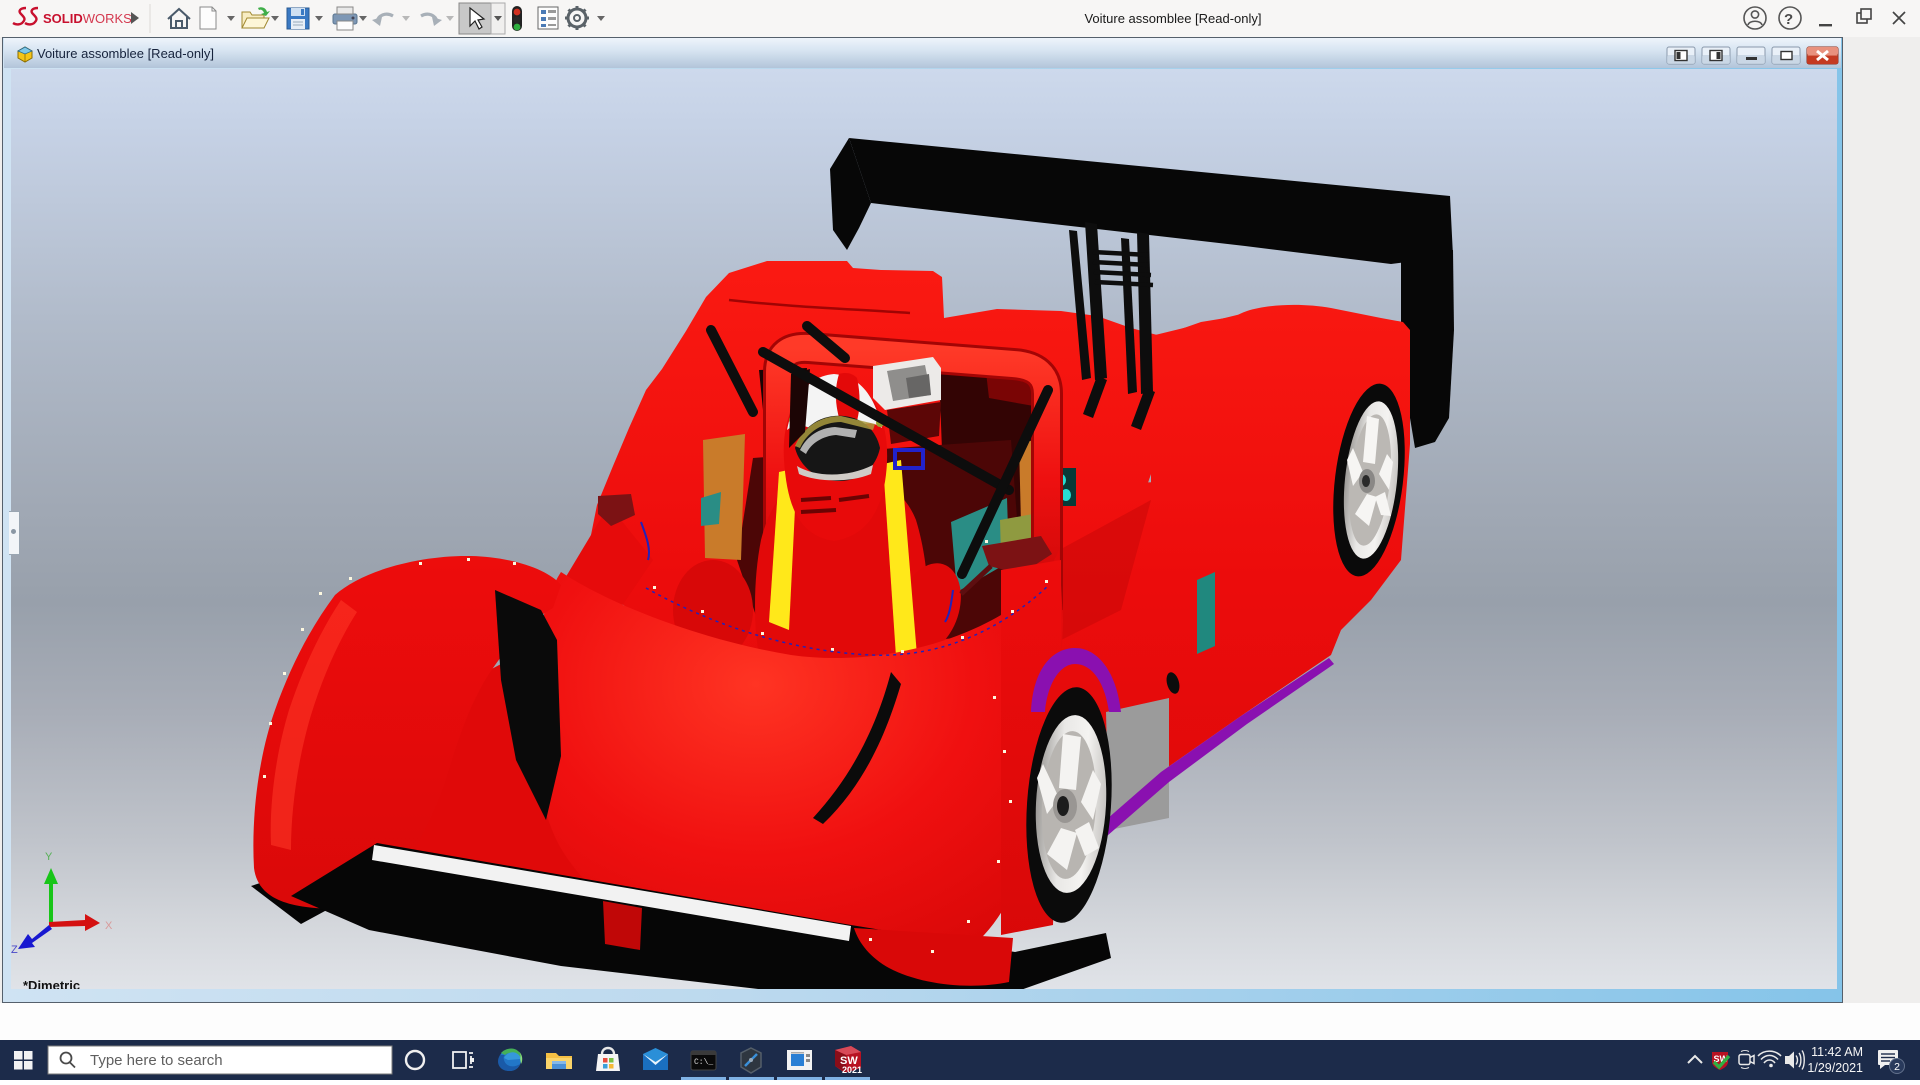  I want to click on svg-text: X, so click(109, 926).